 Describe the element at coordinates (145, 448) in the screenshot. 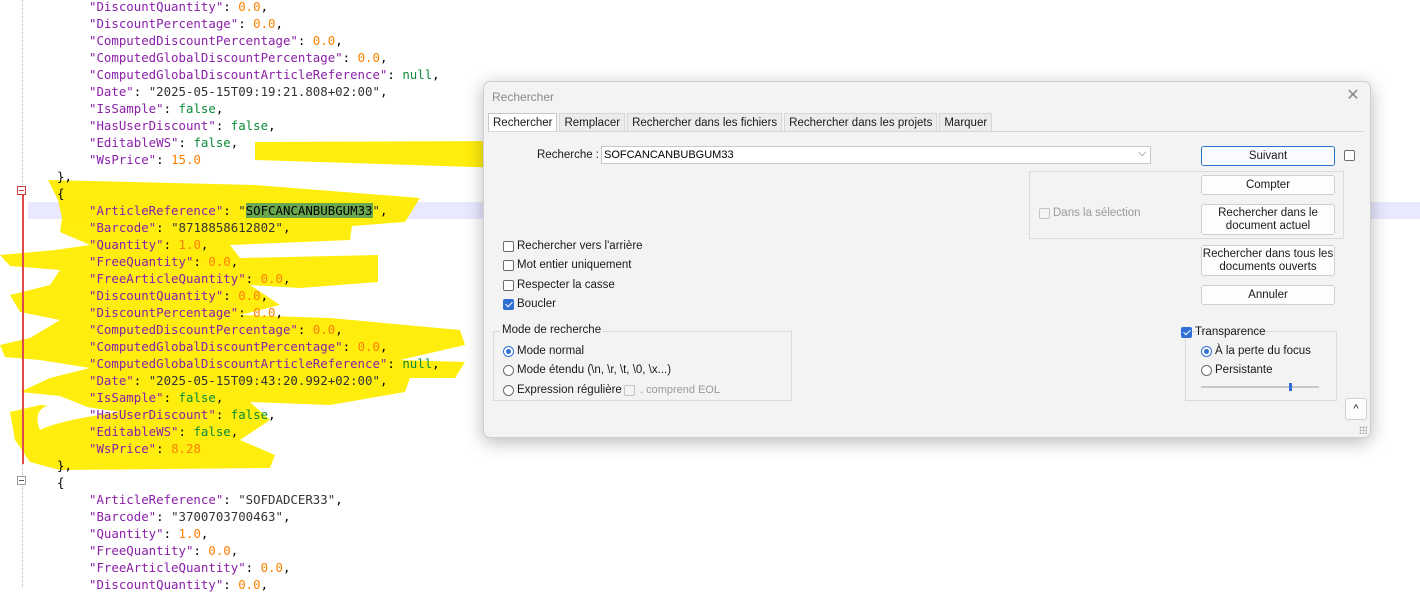

I see `code-line: "WsPrice": 8.28` at that location.